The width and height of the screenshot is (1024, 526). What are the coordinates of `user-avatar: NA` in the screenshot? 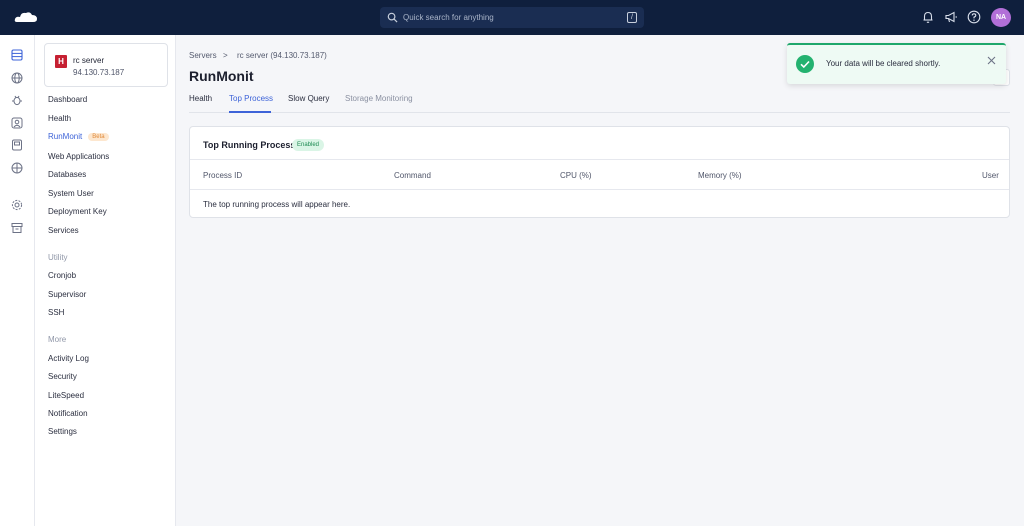 It's located at (1001, 17).